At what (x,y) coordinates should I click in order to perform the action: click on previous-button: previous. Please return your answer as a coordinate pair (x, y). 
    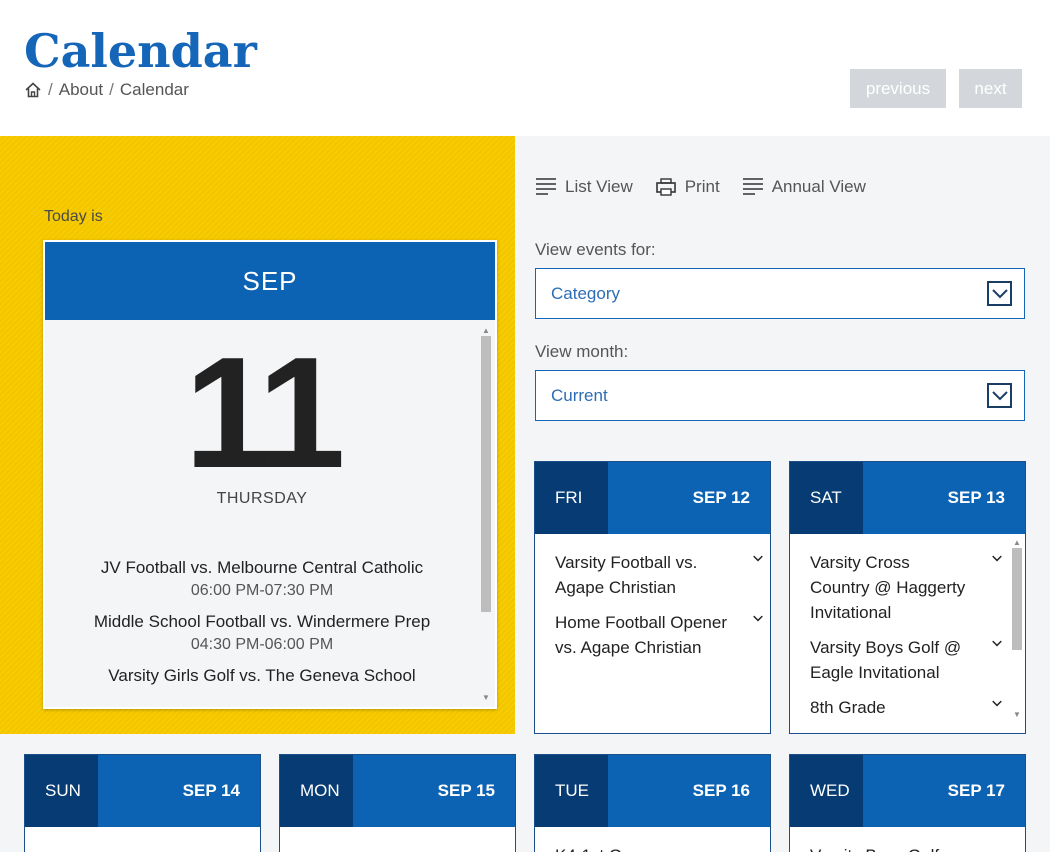
    Looking at the image, I should click on (898, 88).